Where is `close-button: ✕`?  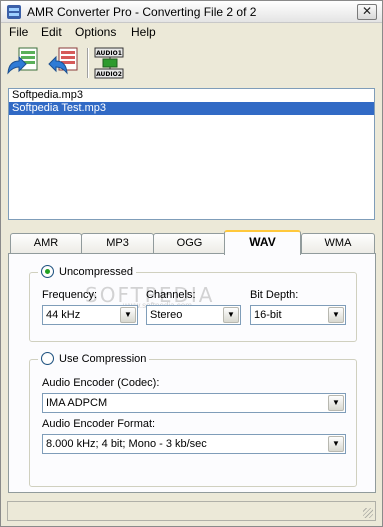 close-button: ✕ is located at coordinates (367, 12).